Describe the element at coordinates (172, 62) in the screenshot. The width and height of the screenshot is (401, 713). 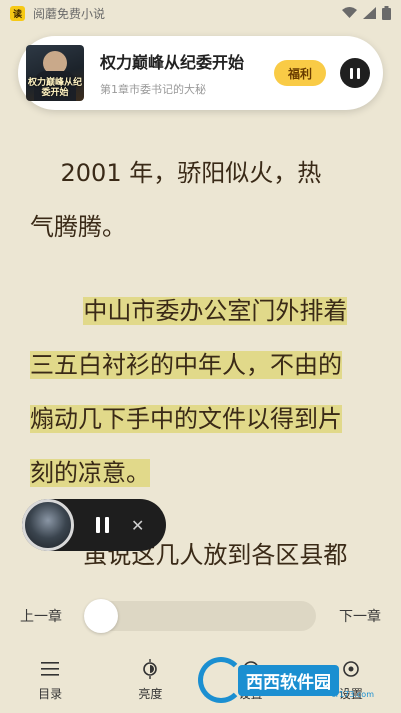
I see `book-title: 权力巅峰从纪委开始` at that location.